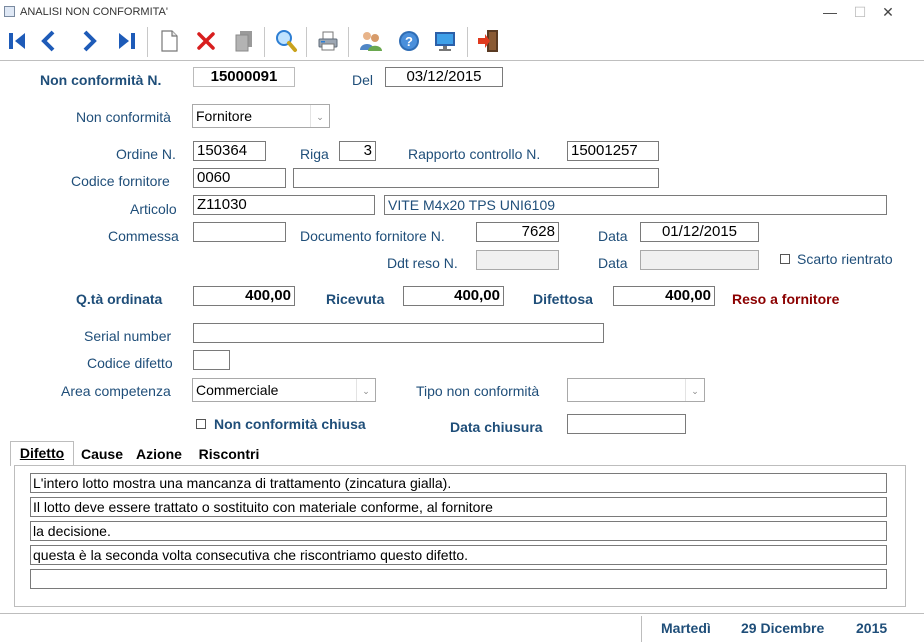  I want to click on exit-button, so click(488, 41).